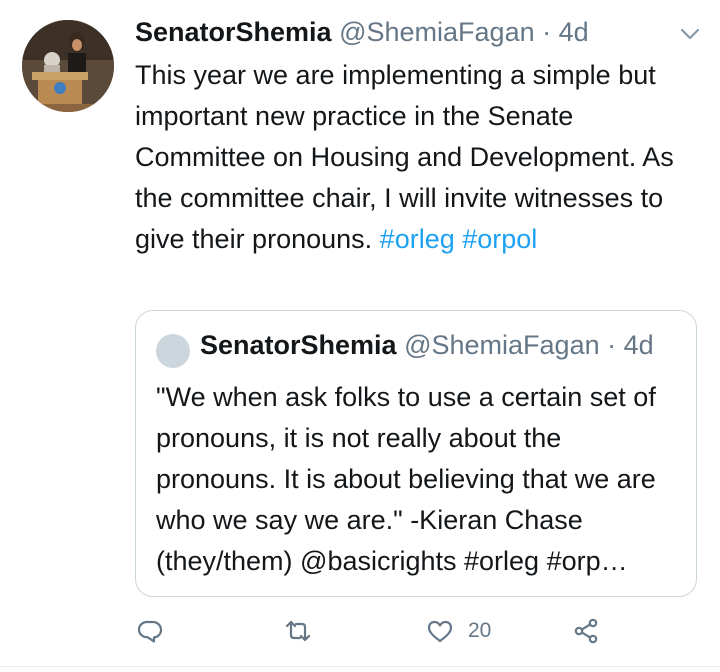  I want to click on divider, so click(360, 666).